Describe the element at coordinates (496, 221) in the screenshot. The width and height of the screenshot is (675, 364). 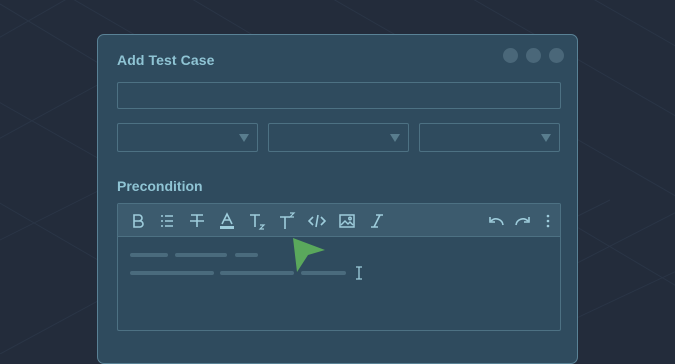
I see `undo-icon` at that location.